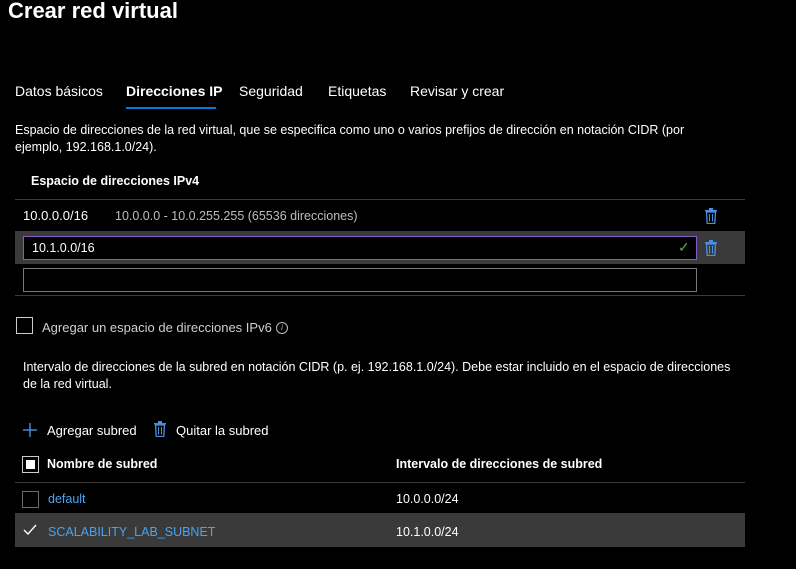 Image resolution: width=796 pixels, height=569 pixels. What do you see at coordinates (92, 430) in the screenshot?
I see `add-subnet-button: Agregar subred` at bounding box center [92, 430].